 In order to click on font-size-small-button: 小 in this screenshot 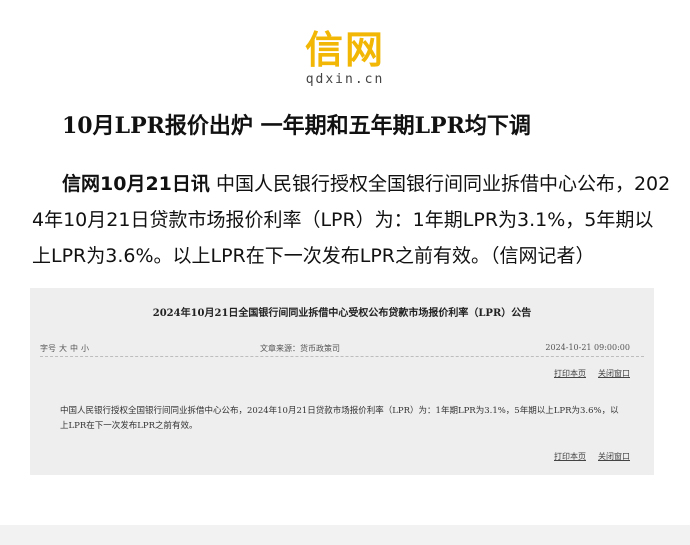, I will do `click(85, 348)`.